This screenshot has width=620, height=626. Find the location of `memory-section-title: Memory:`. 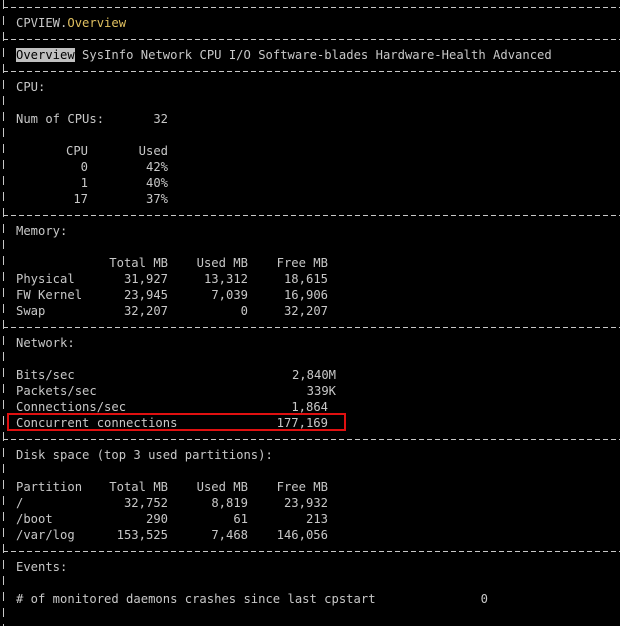

memory-section-title: Memory: is located at coordinates (42, 231).